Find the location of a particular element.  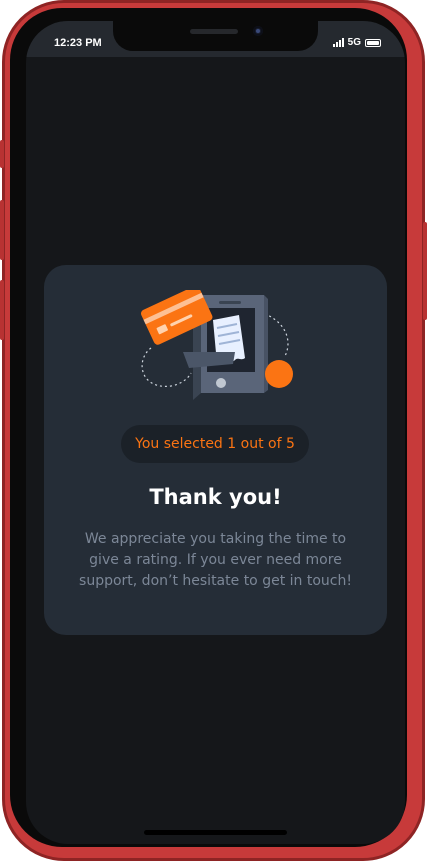

notch is located at coordinates (215, 36).